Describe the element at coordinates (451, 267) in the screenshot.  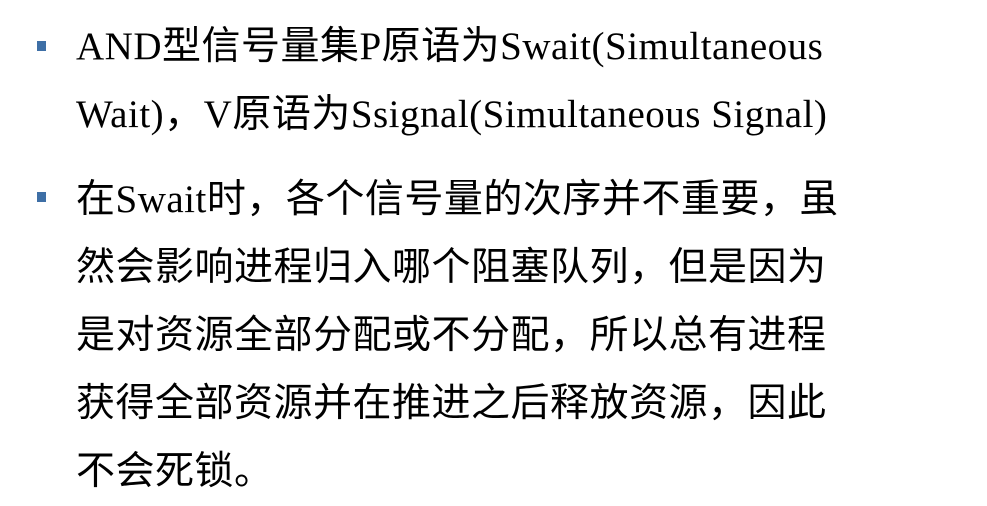
I see `text-line: 然会影响进程归入哪个阻塞队列，但是因为` at that location.